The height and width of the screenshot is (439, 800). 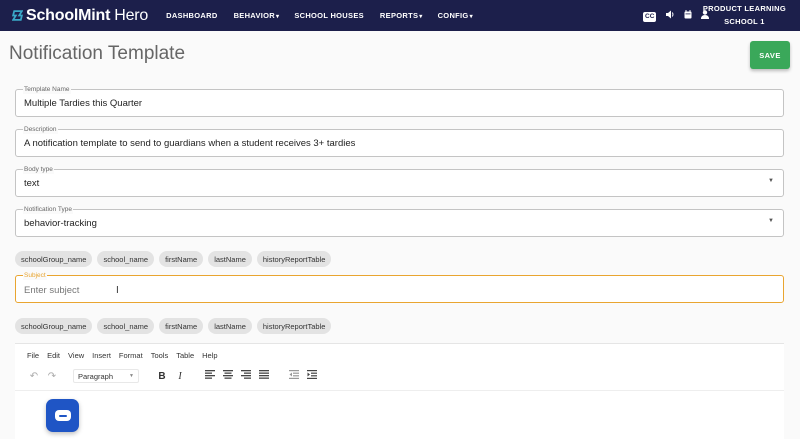 What do you see at coordinates (228, 376) in the screenshot?
I see `align-center-icon` at bounding box center [228, 376].